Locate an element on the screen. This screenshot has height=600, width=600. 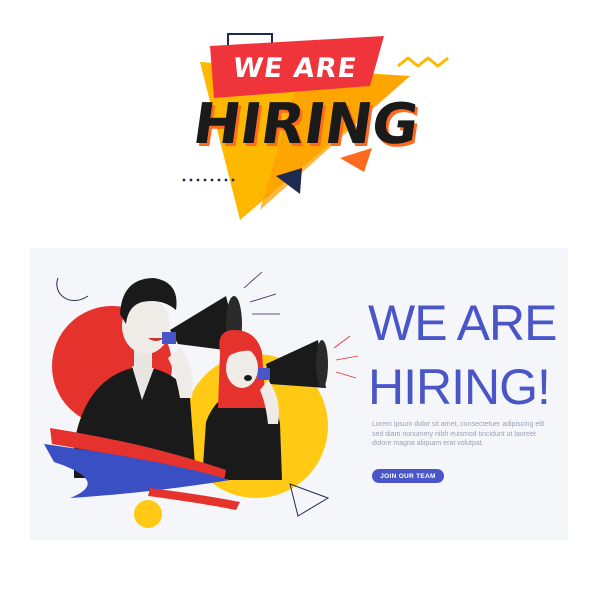
logo-line1: WE ARE is located at coordinates (295, 68).